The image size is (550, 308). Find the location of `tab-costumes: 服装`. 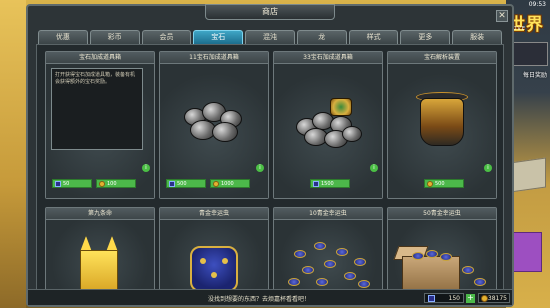

tab-costumes: 服装 is located at coordinates (477, 37).